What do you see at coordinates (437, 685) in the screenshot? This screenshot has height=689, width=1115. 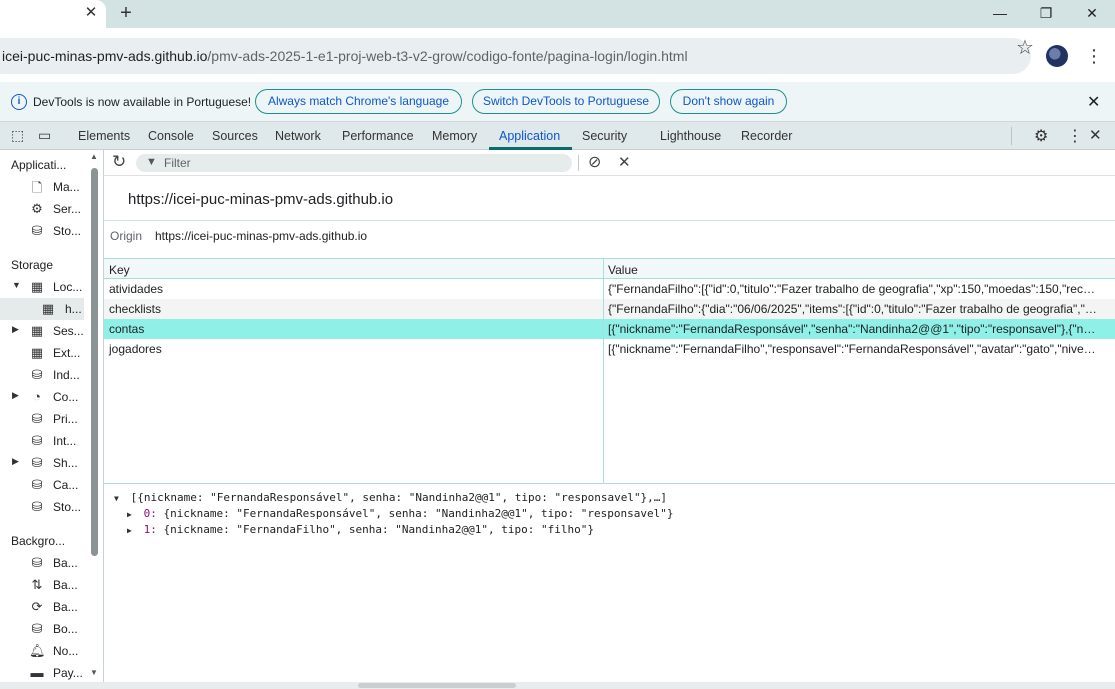 I see `horizontal-scrollbar-thumb` at bounding box center [437, 685].